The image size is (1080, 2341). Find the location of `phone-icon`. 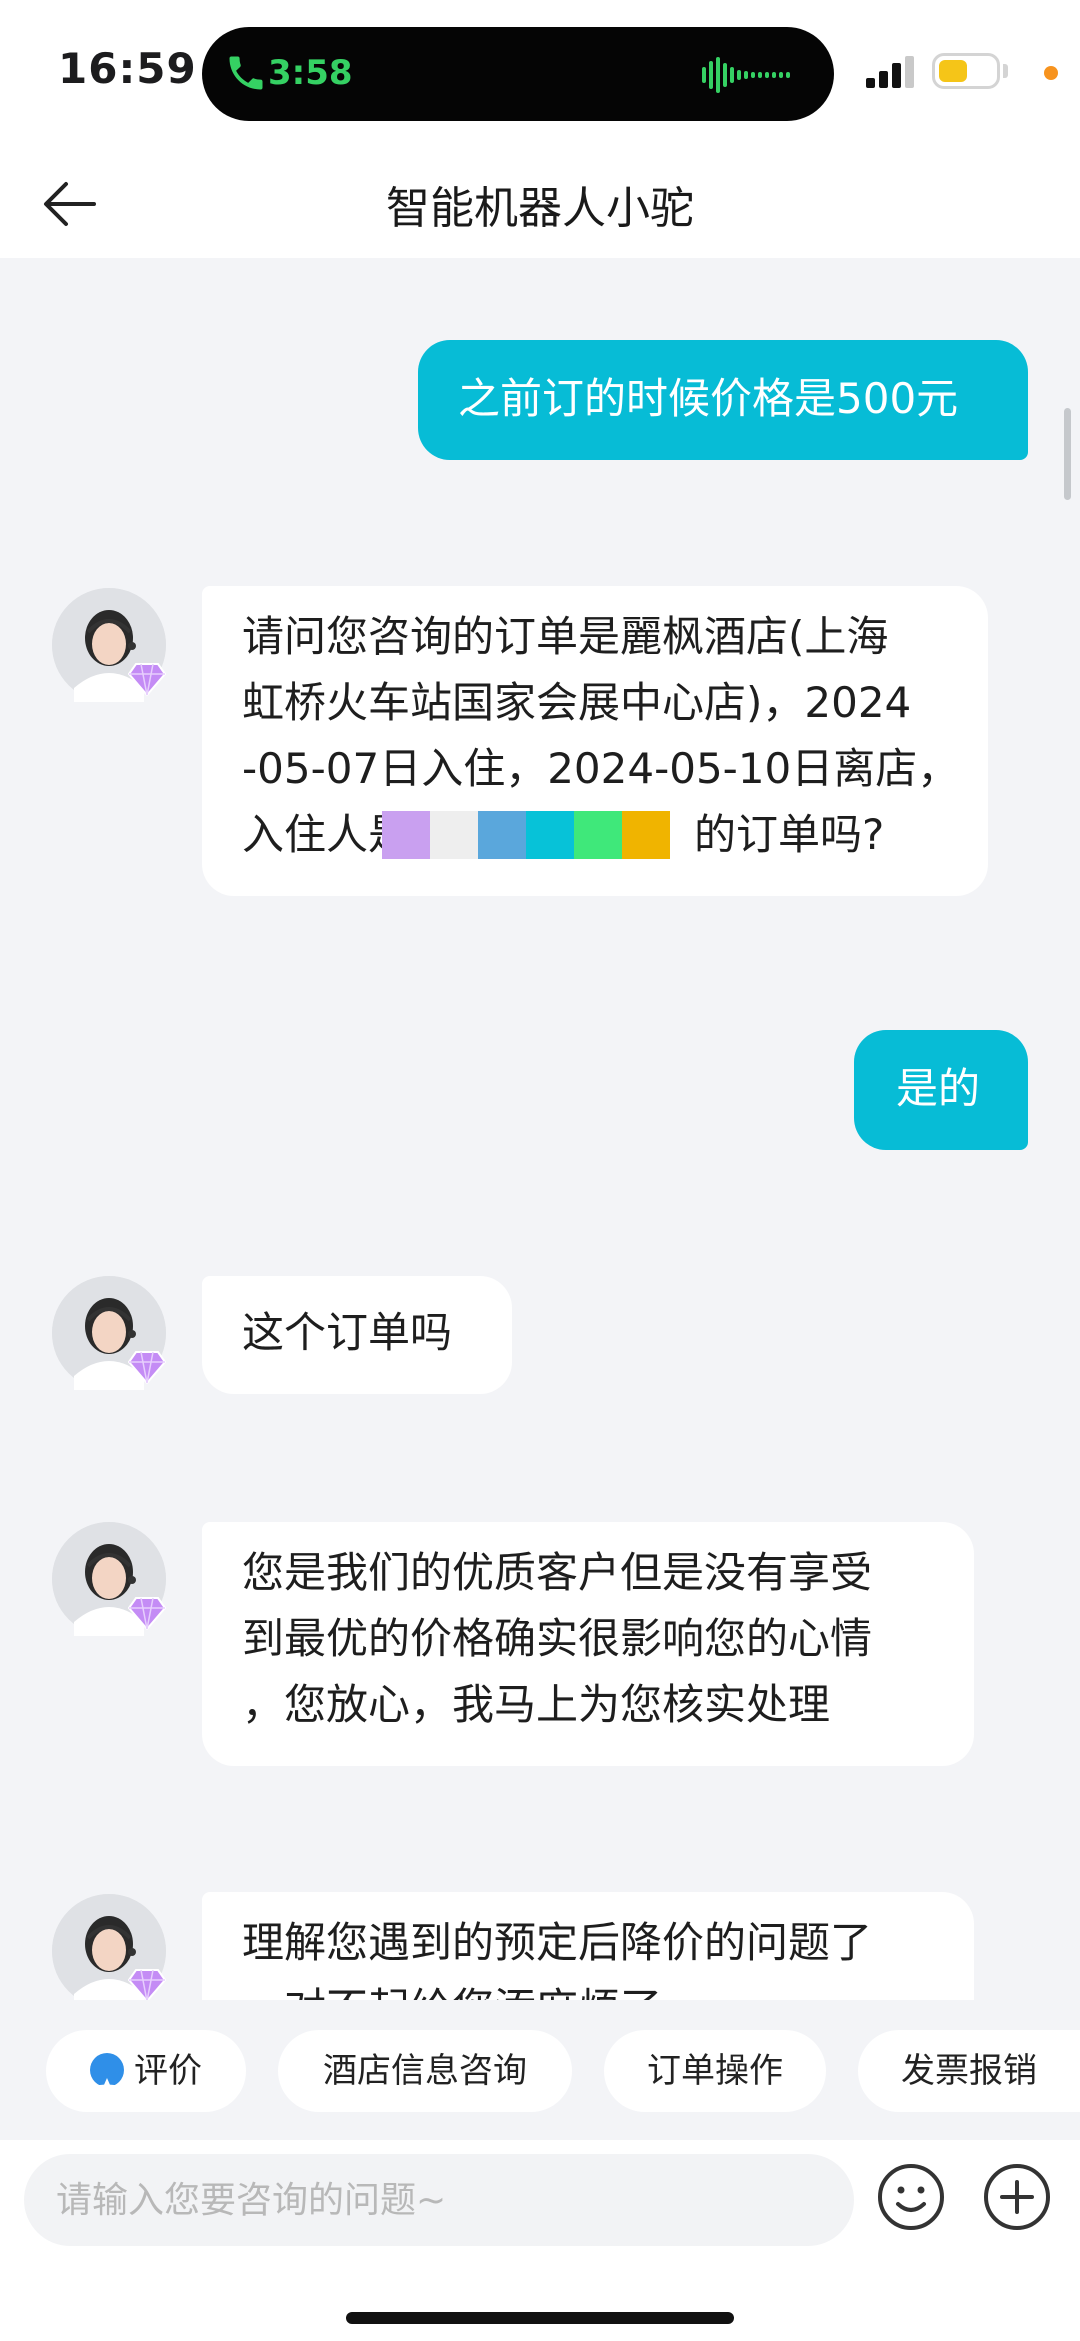

phone-icon is located at coordinates (246, 73).